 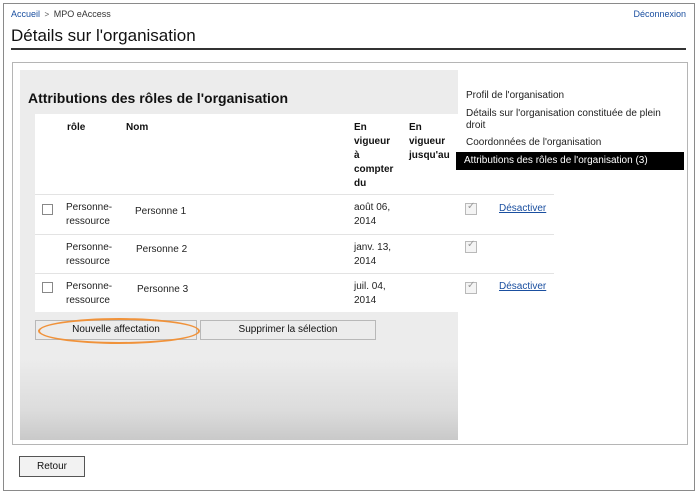 What do you see at coordinates (163, 289) in the screenshot?
I see `row-name: Personne 3` at bounding box center [163, 289].